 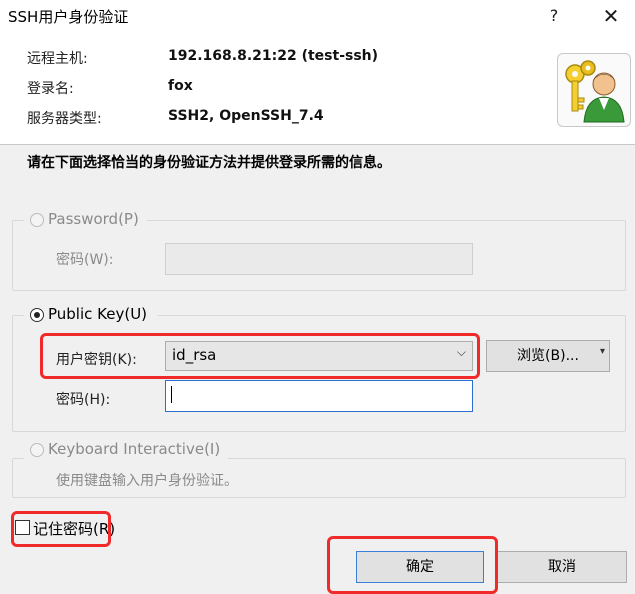 What do you see at coordinates (85, 260) in the screenshot?
I see `password-field-label: 密码(W):` at bounding box center [85, 260].